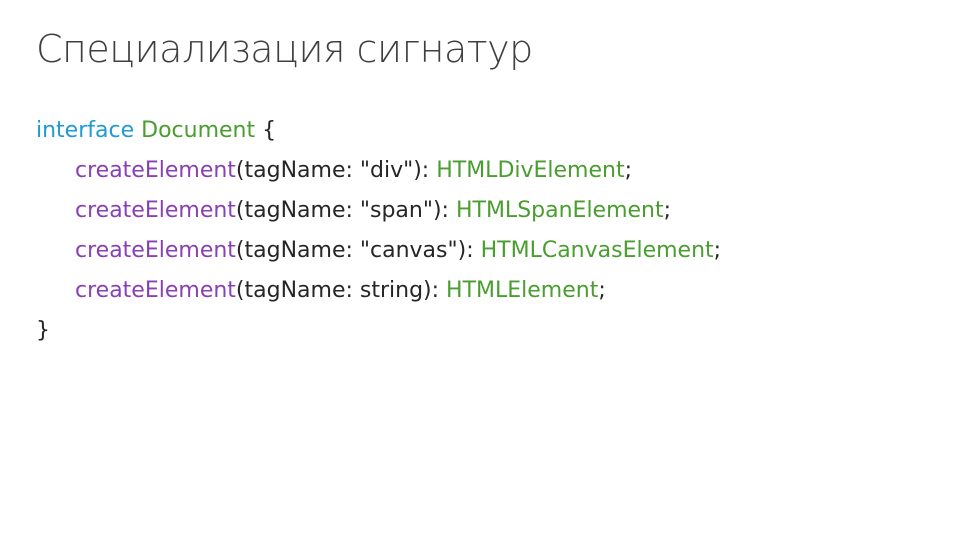  I want to click on type-document: Document, so click(198, 130).